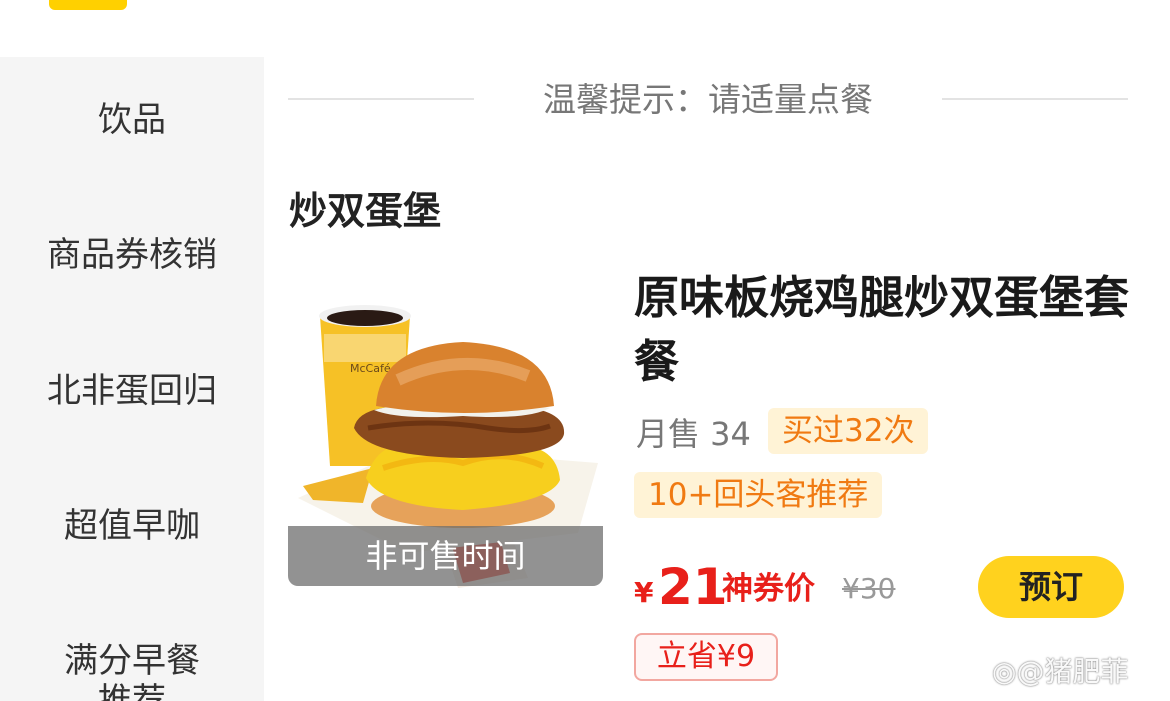 The width and height of the screenshot is (1170, 701). I want to click on savings-badge: 立省¥9, so click(706, 657).